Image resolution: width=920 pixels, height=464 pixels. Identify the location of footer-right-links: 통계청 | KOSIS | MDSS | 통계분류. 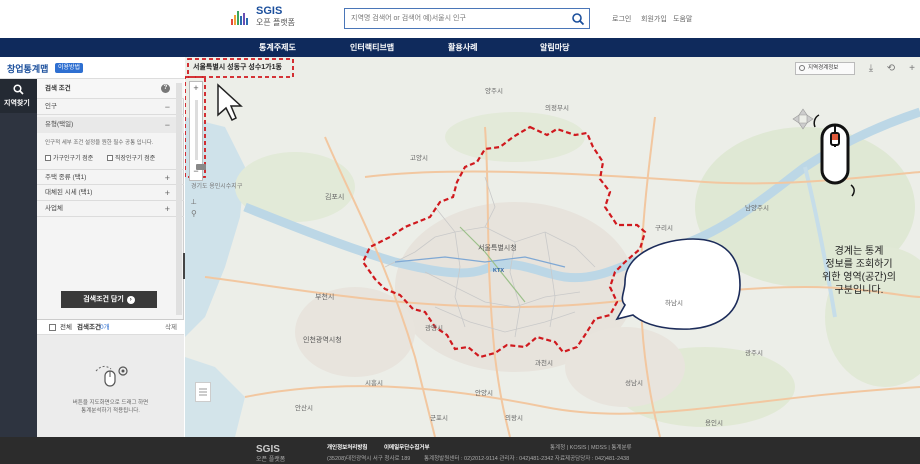
(591, 447).